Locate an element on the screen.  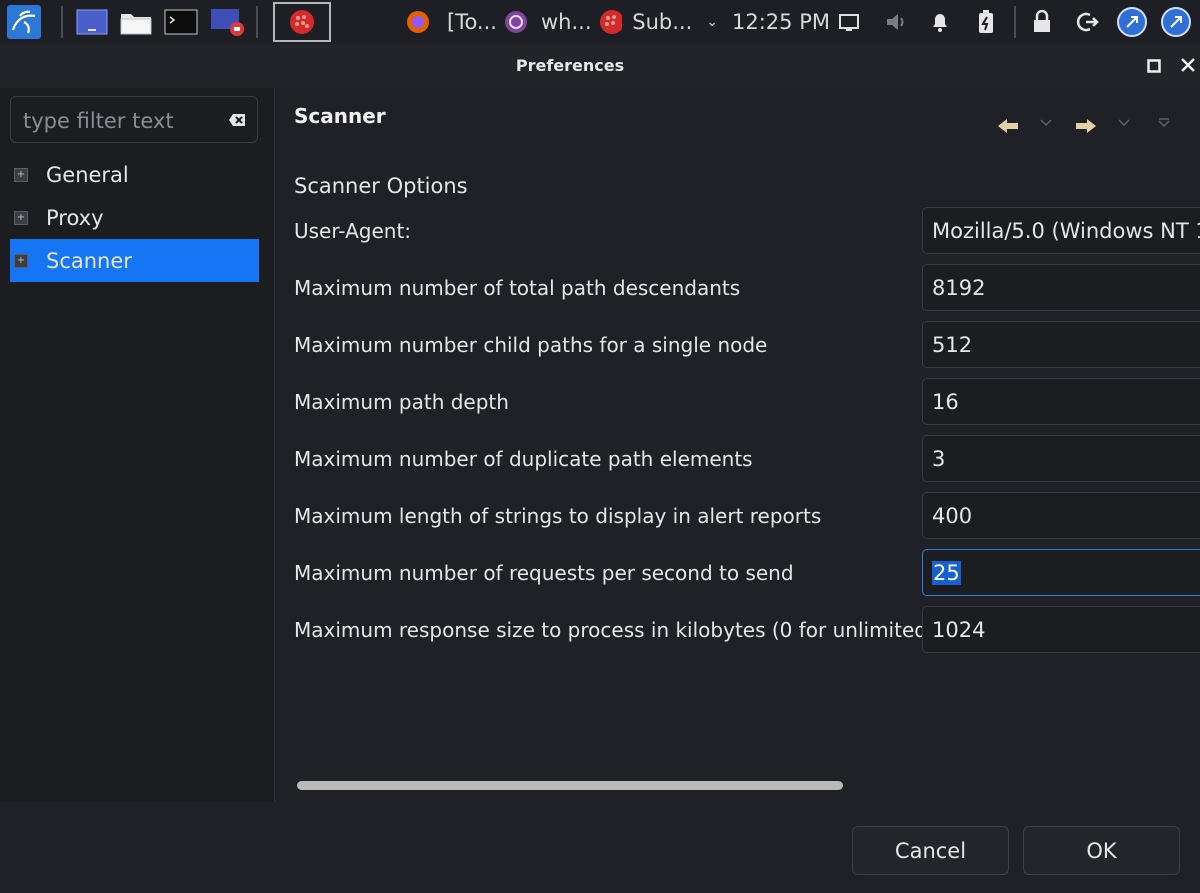
task-zap: Sub... ⌄ is located at coordinates (658, 22).